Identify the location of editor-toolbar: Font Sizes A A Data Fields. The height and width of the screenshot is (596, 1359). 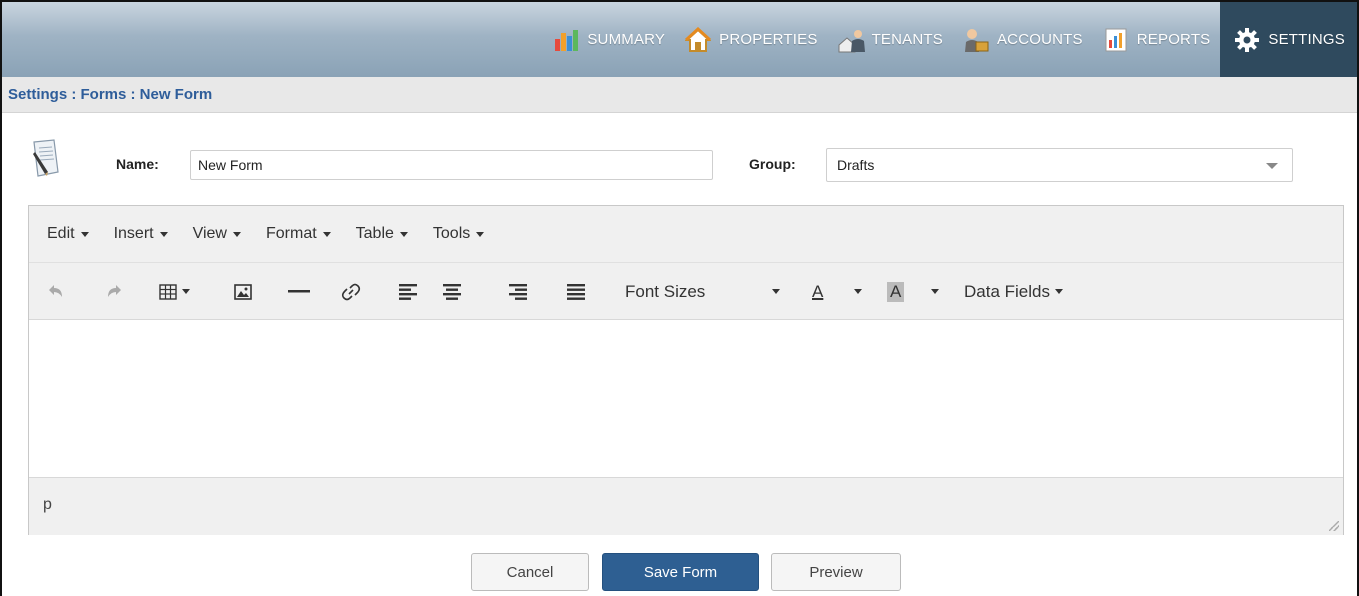
(686, 291).